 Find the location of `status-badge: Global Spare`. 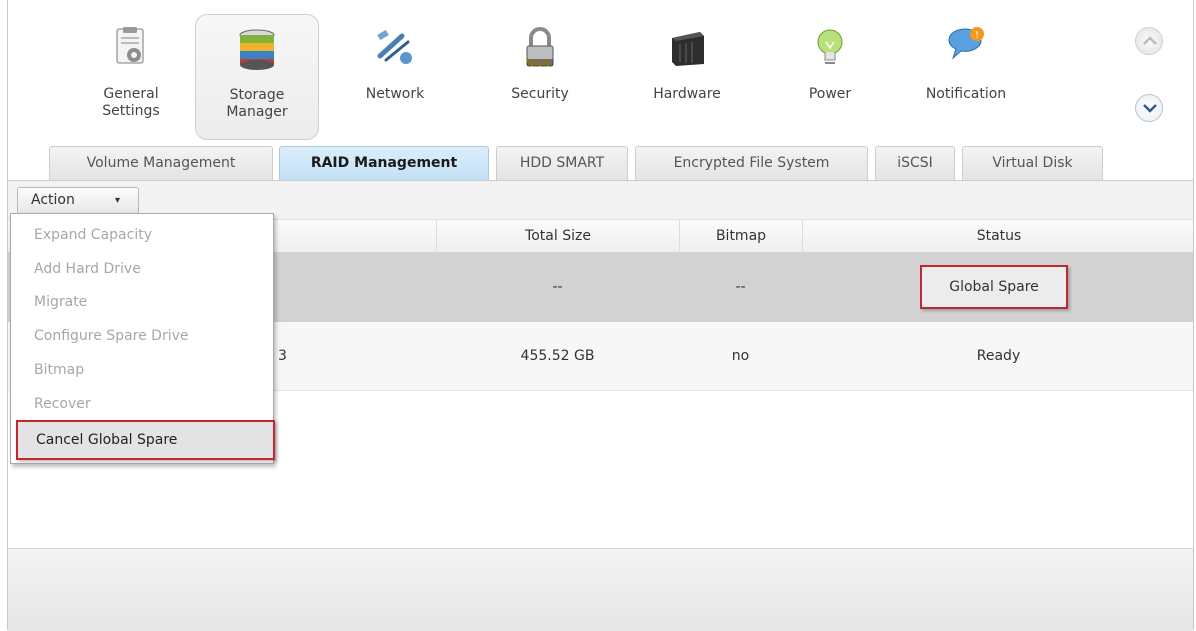

status-badge: Global Spare is located at coordinates (994, 287).